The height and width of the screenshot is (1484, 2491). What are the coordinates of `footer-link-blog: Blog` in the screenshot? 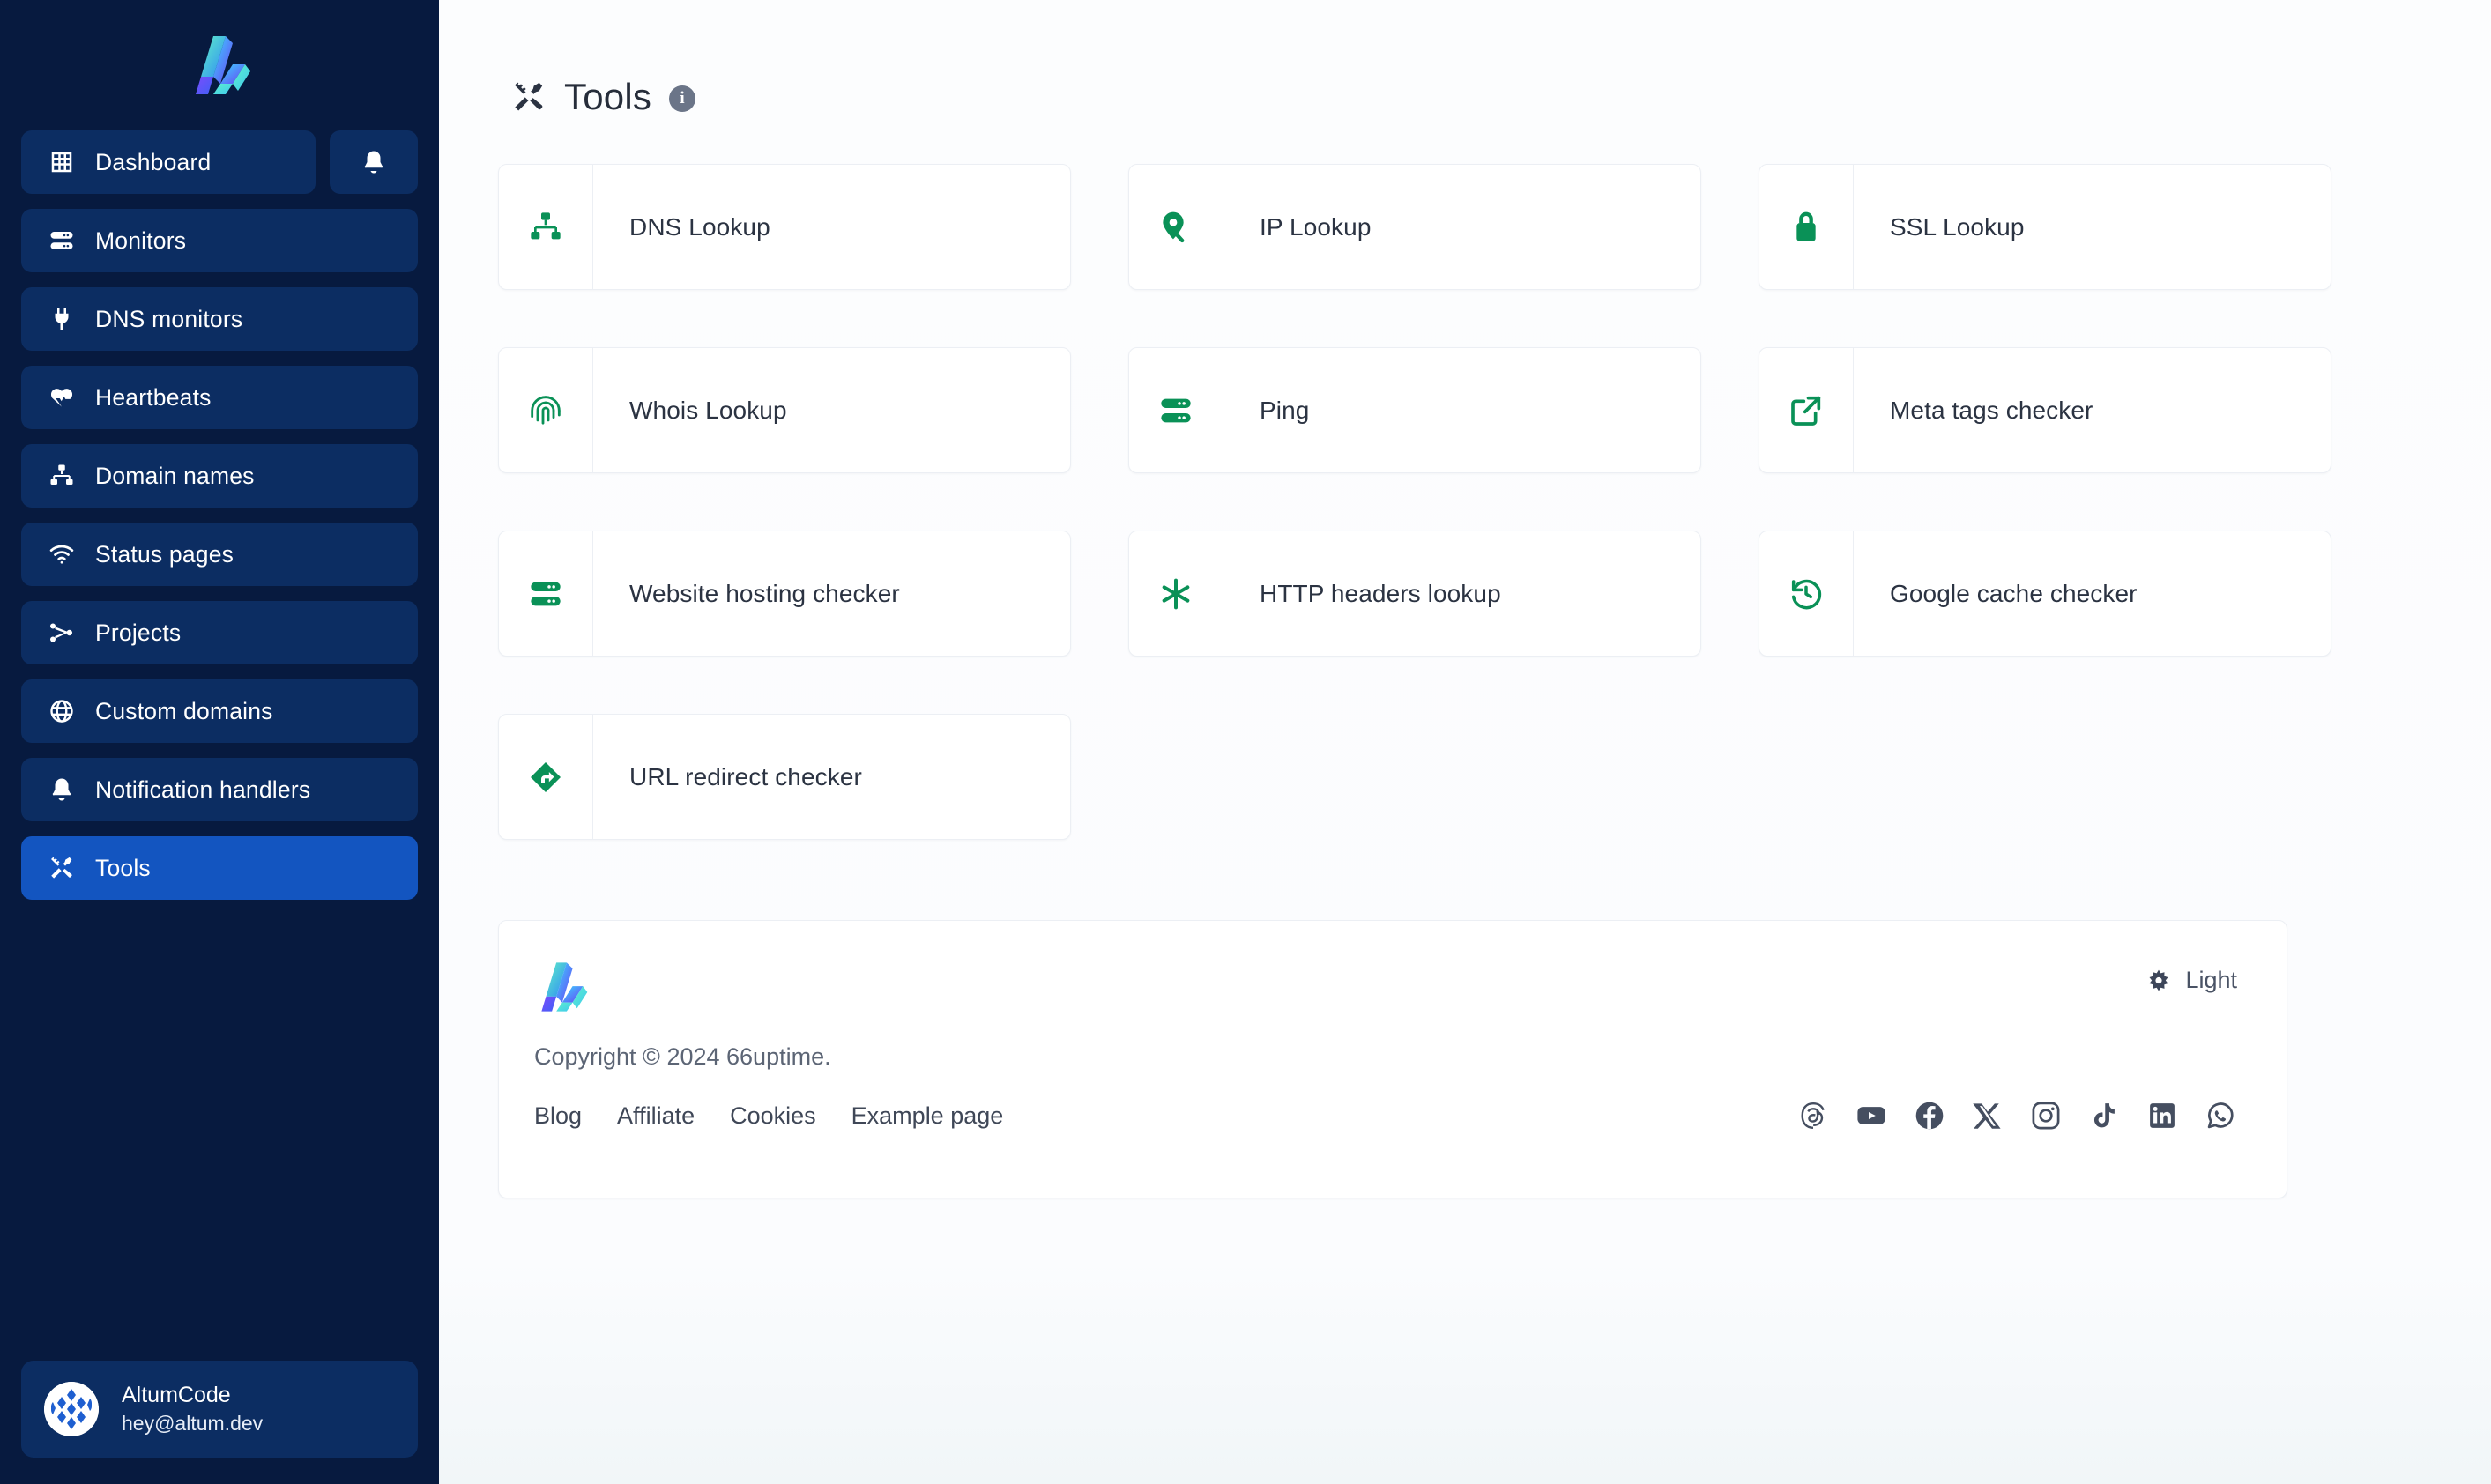 It's located at (558, 1116).